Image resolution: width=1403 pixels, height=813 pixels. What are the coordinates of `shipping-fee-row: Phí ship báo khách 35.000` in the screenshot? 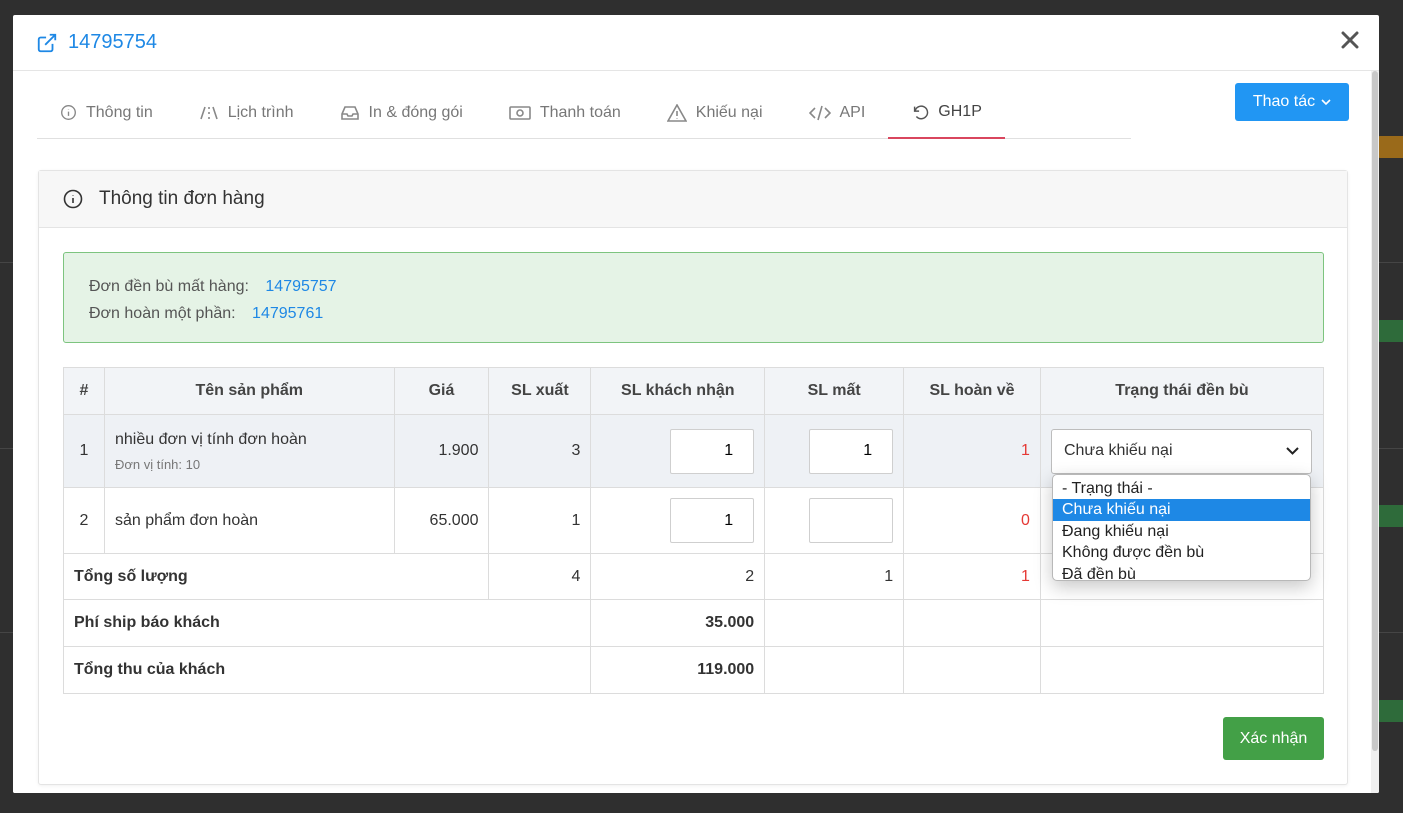 It's located at (693, 623).